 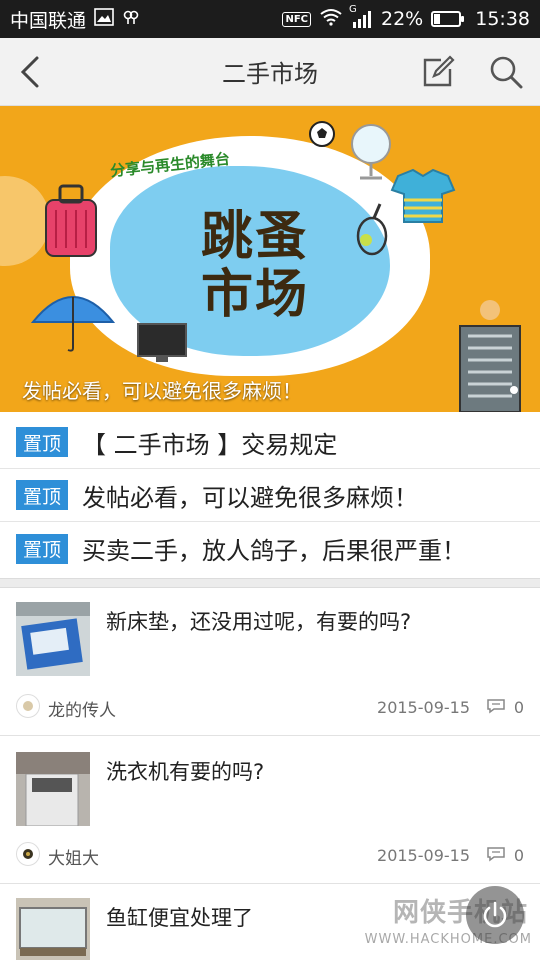 I want to click on post-title: 洗衣机有要的吗?, so click(x=185, y=772).